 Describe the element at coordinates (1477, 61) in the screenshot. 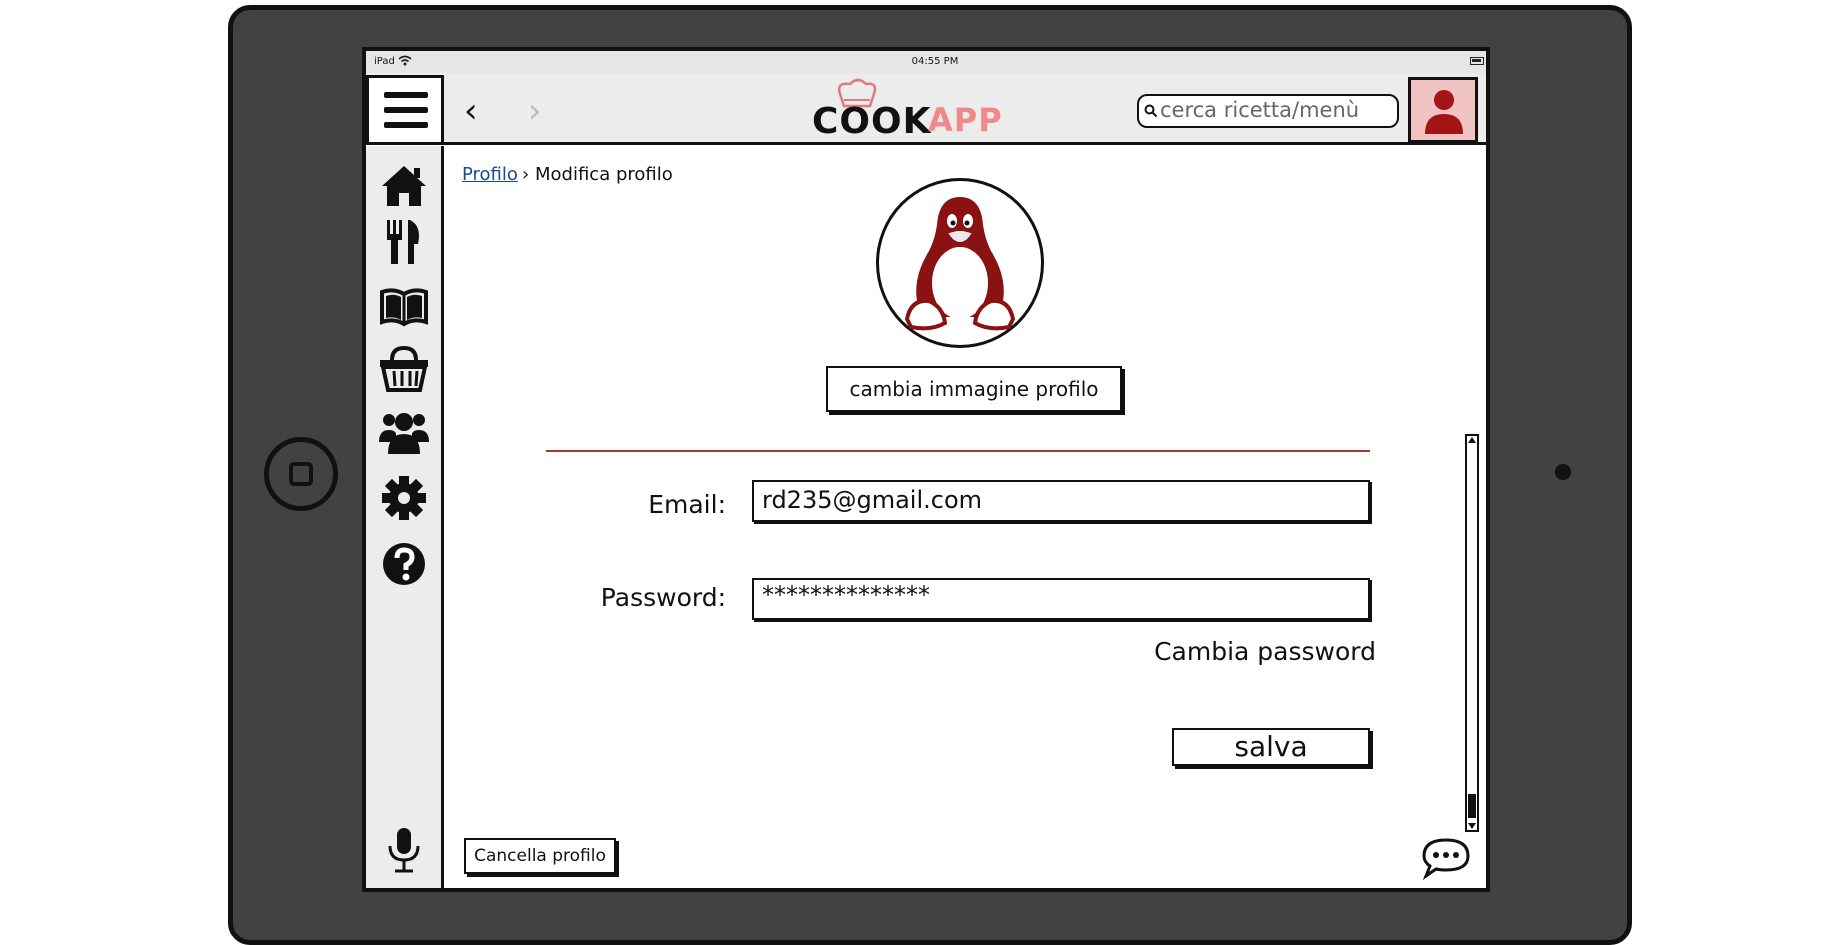

I see `battery-icon` at that location.